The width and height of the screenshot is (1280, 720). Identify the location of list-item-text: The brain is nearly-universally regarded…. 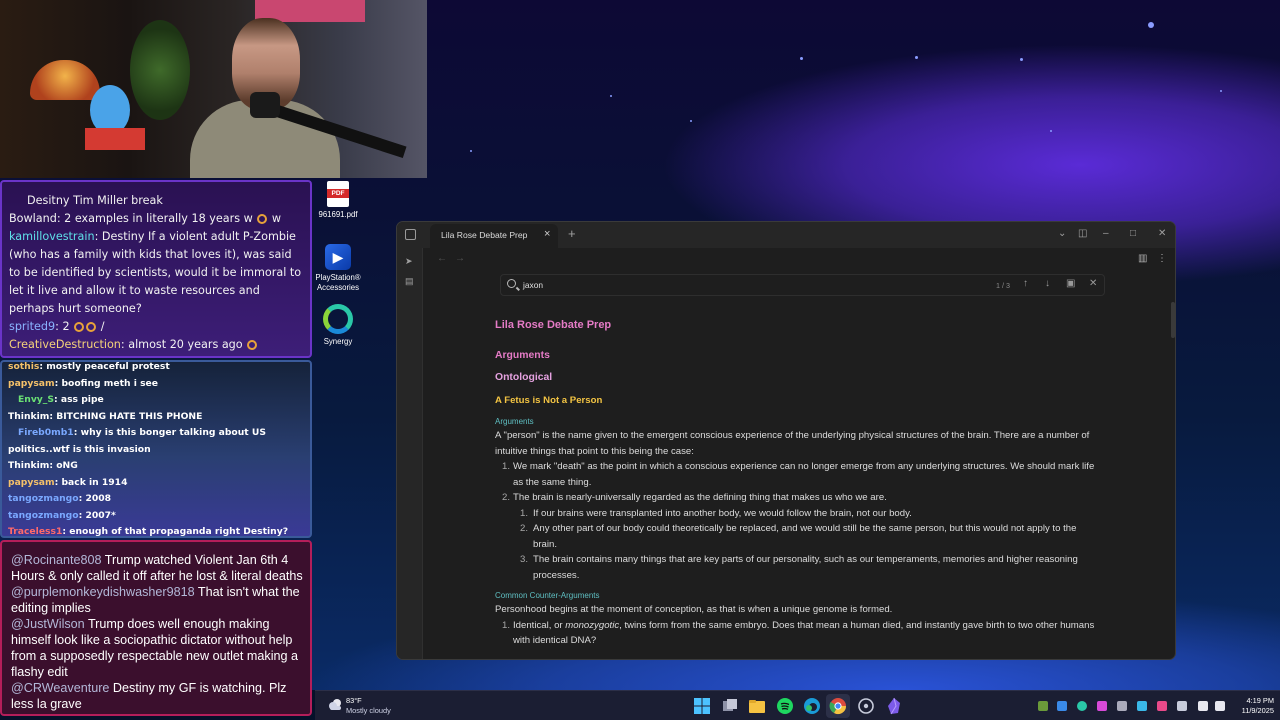
(700, 497).